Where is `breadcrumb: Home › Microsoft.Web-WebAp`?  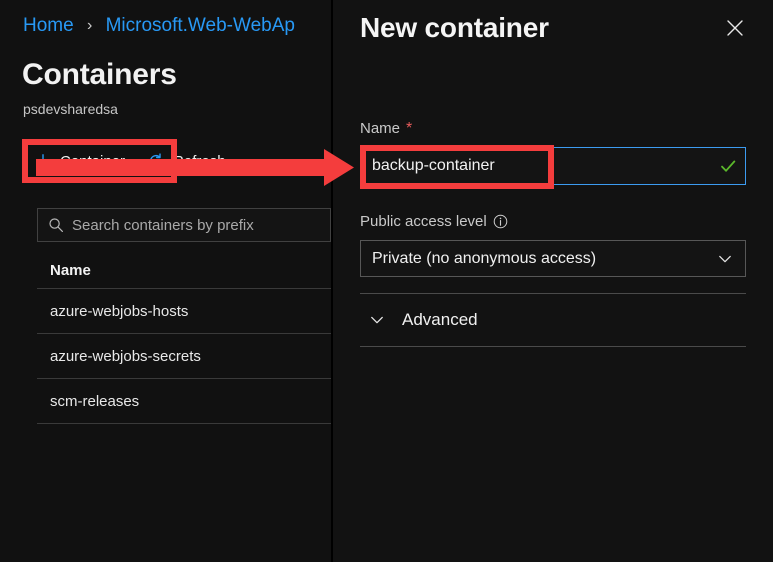 breadcrumb: Home › Microsoft.Web-WebAp is located at coordinates (159, 26).